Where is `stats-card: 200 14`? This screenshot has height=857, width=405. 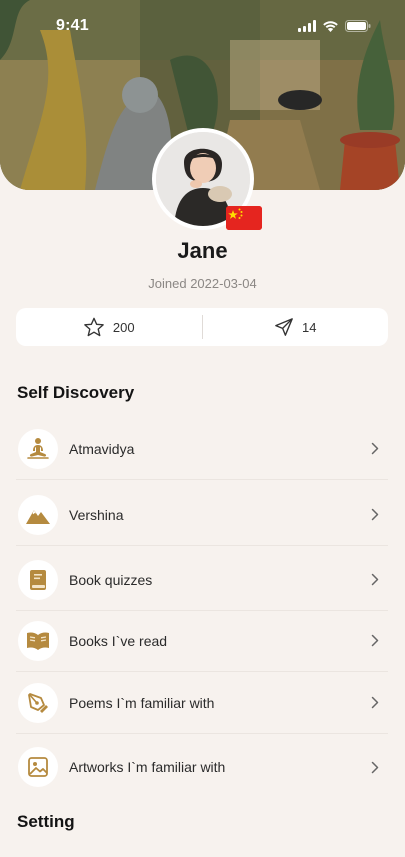 stats-card: 200 14 is located at coordinates (202, 327).